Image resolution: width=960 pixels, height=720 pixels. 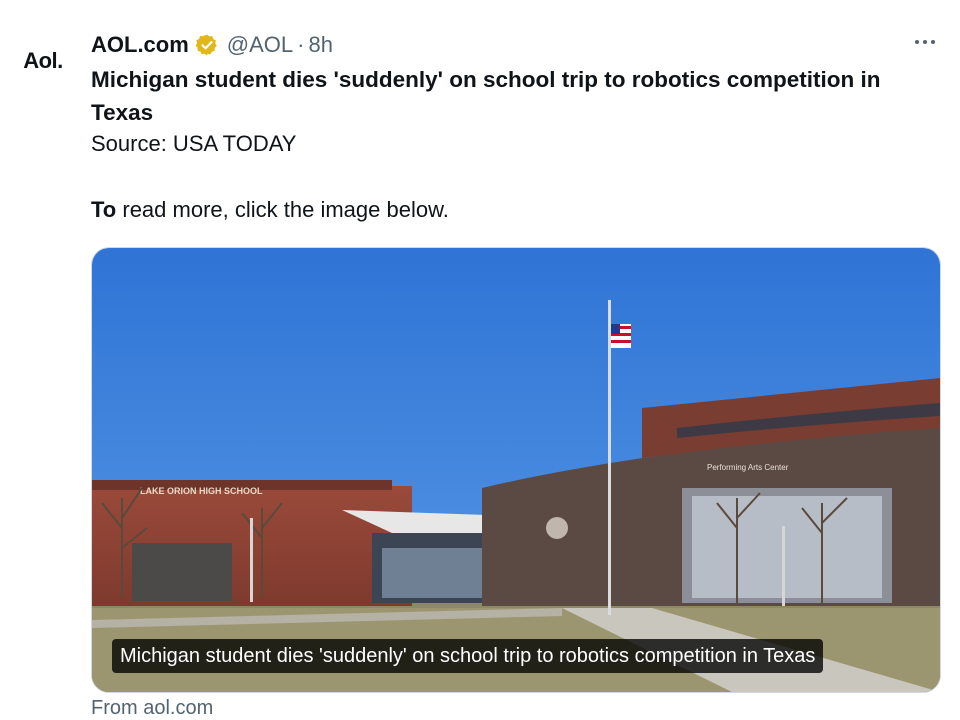 I want to click on author-handle: @AOL, so click(x=260, y=45).